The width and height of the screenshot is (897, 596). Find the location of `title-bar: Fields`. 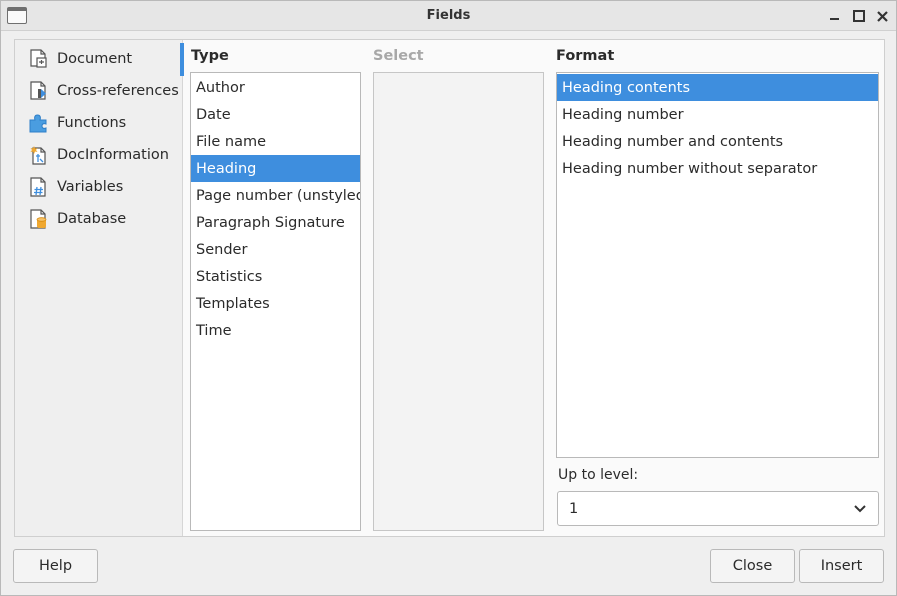

title-bar: Fields is located at coordinates (448, 16).